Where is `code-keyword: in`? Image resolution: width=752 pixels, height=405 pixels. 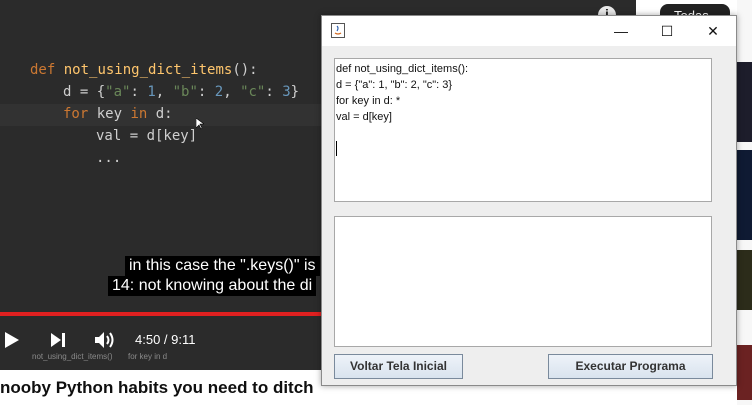
code-keyword: in is located at coordinates (139, 114).